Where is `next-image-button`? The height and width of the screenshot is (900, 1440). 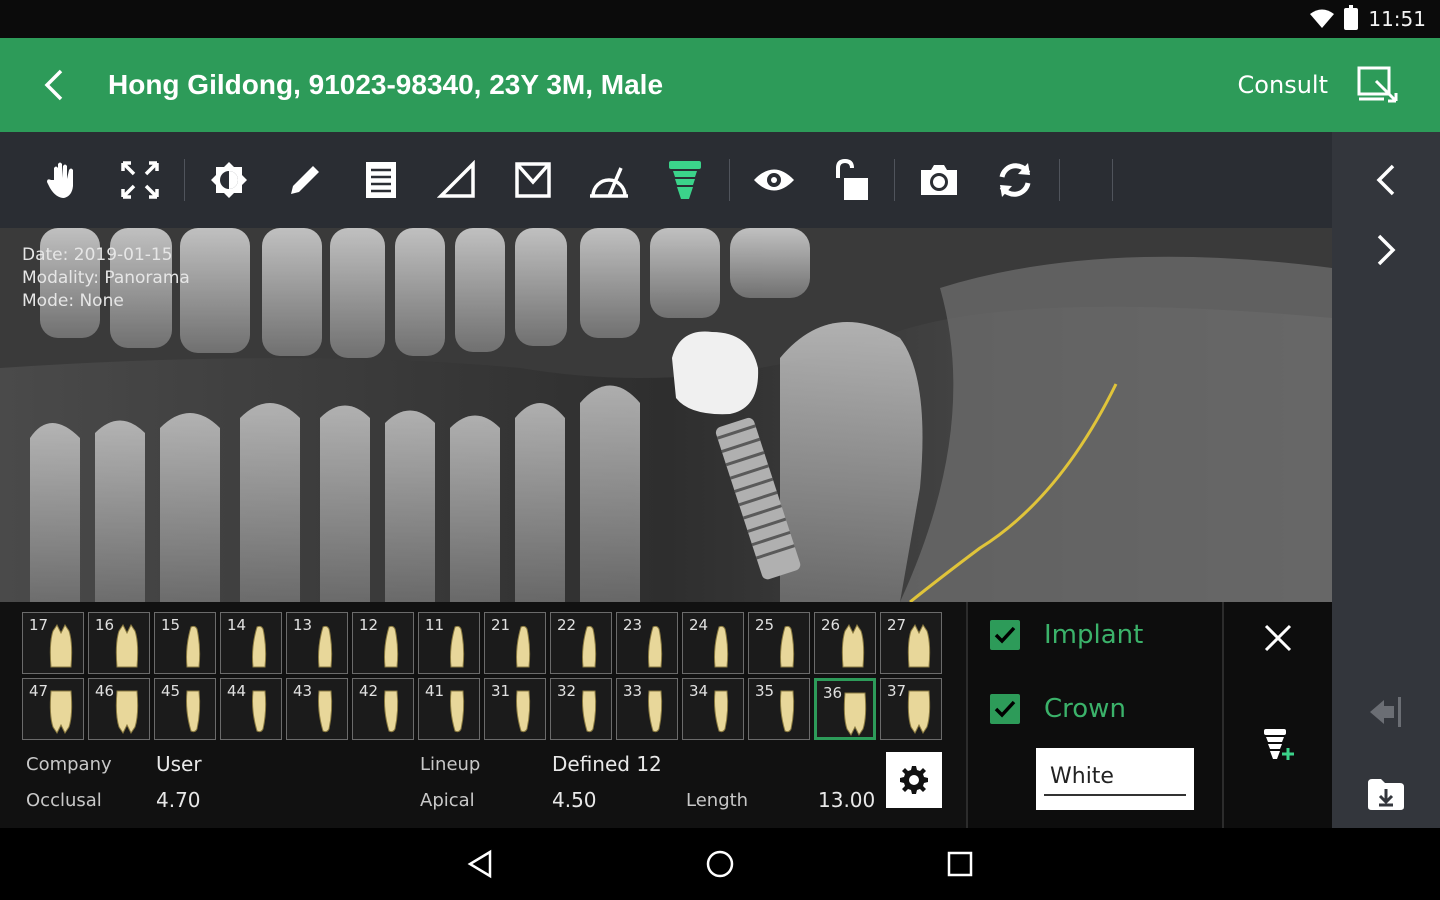
next-image-button is located at coordinates (1386, 250).